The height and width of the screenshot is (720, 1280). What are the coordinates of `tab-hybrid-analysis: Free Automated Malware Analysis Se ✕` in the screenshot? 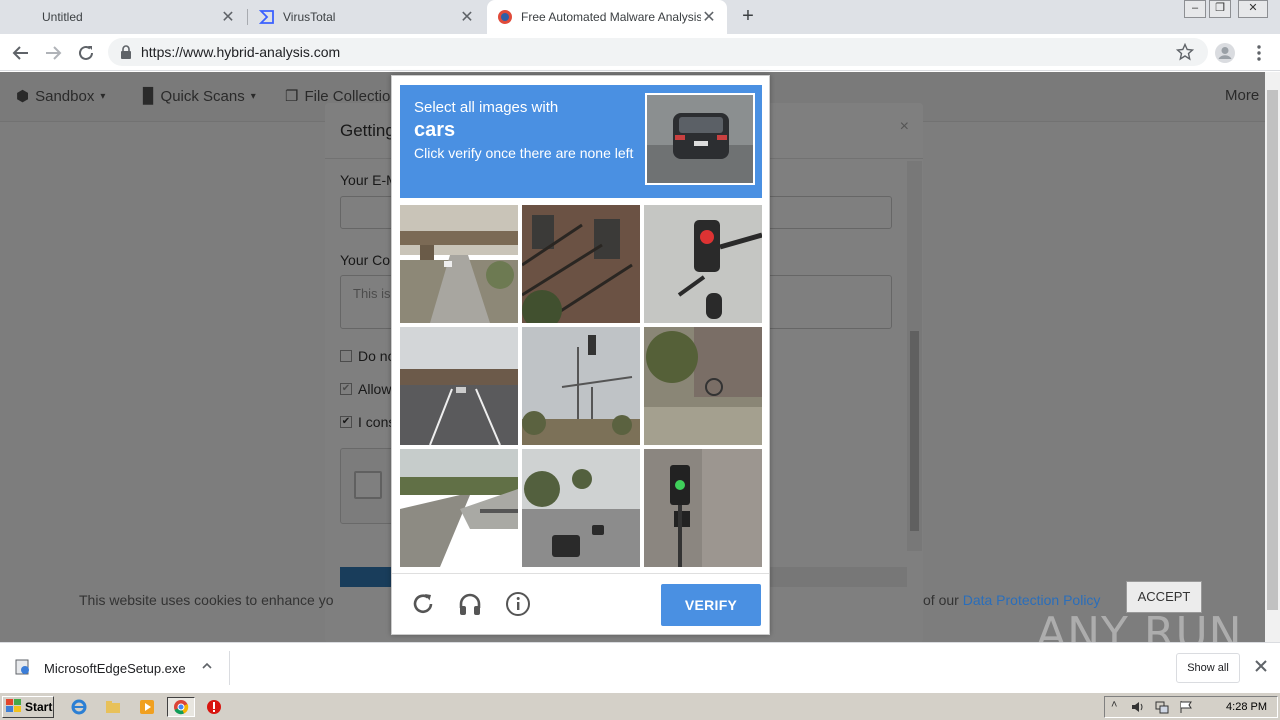 It's located at (607, 17).